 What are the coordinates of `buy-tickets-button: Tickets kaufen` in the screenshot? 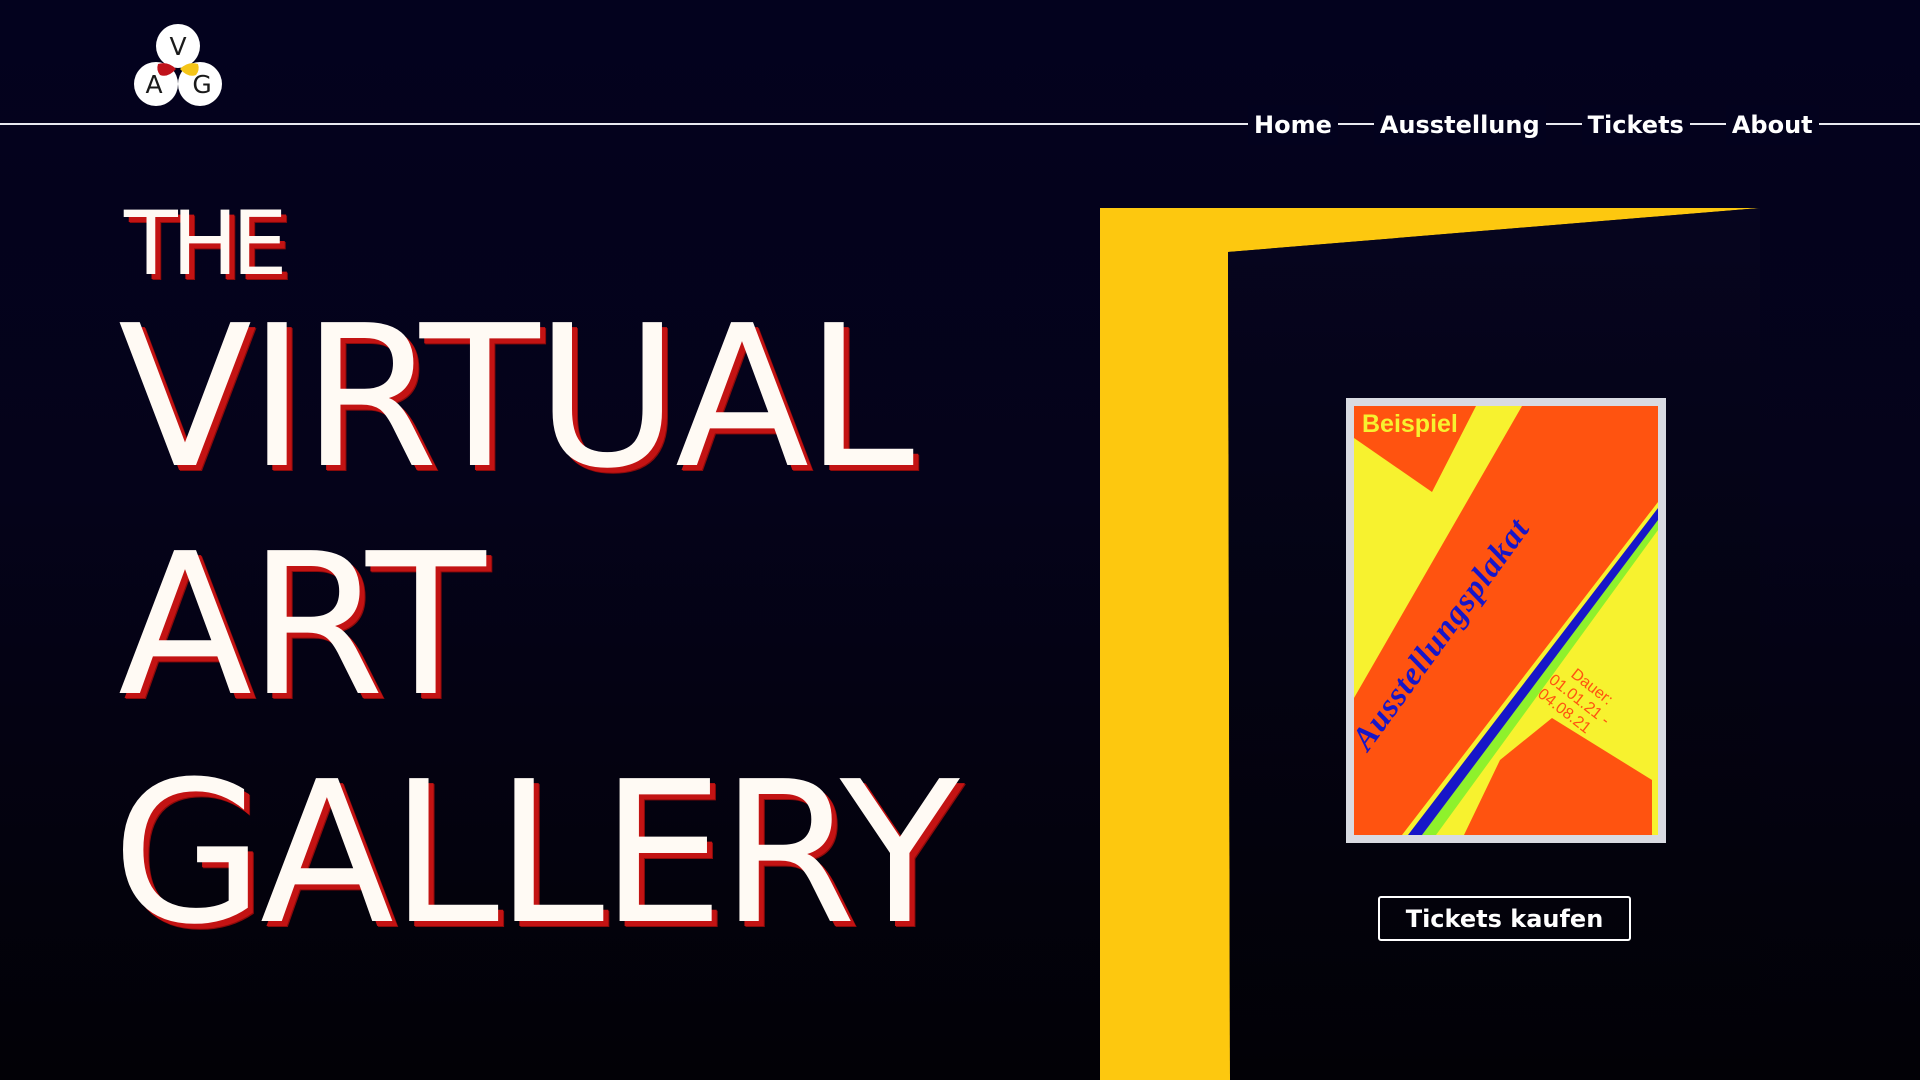 It's located at (1504, 918).